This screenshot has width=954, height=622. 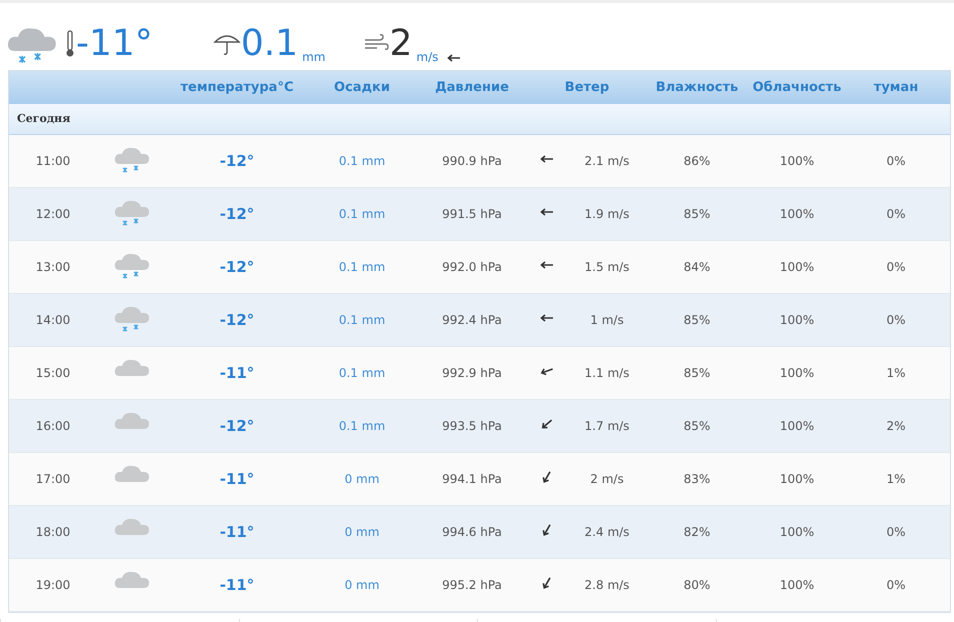 What do you see at coordinates (53, 373) in the screenshot?
I see `time-cell: 15:00` at bounding box center [53, 373].